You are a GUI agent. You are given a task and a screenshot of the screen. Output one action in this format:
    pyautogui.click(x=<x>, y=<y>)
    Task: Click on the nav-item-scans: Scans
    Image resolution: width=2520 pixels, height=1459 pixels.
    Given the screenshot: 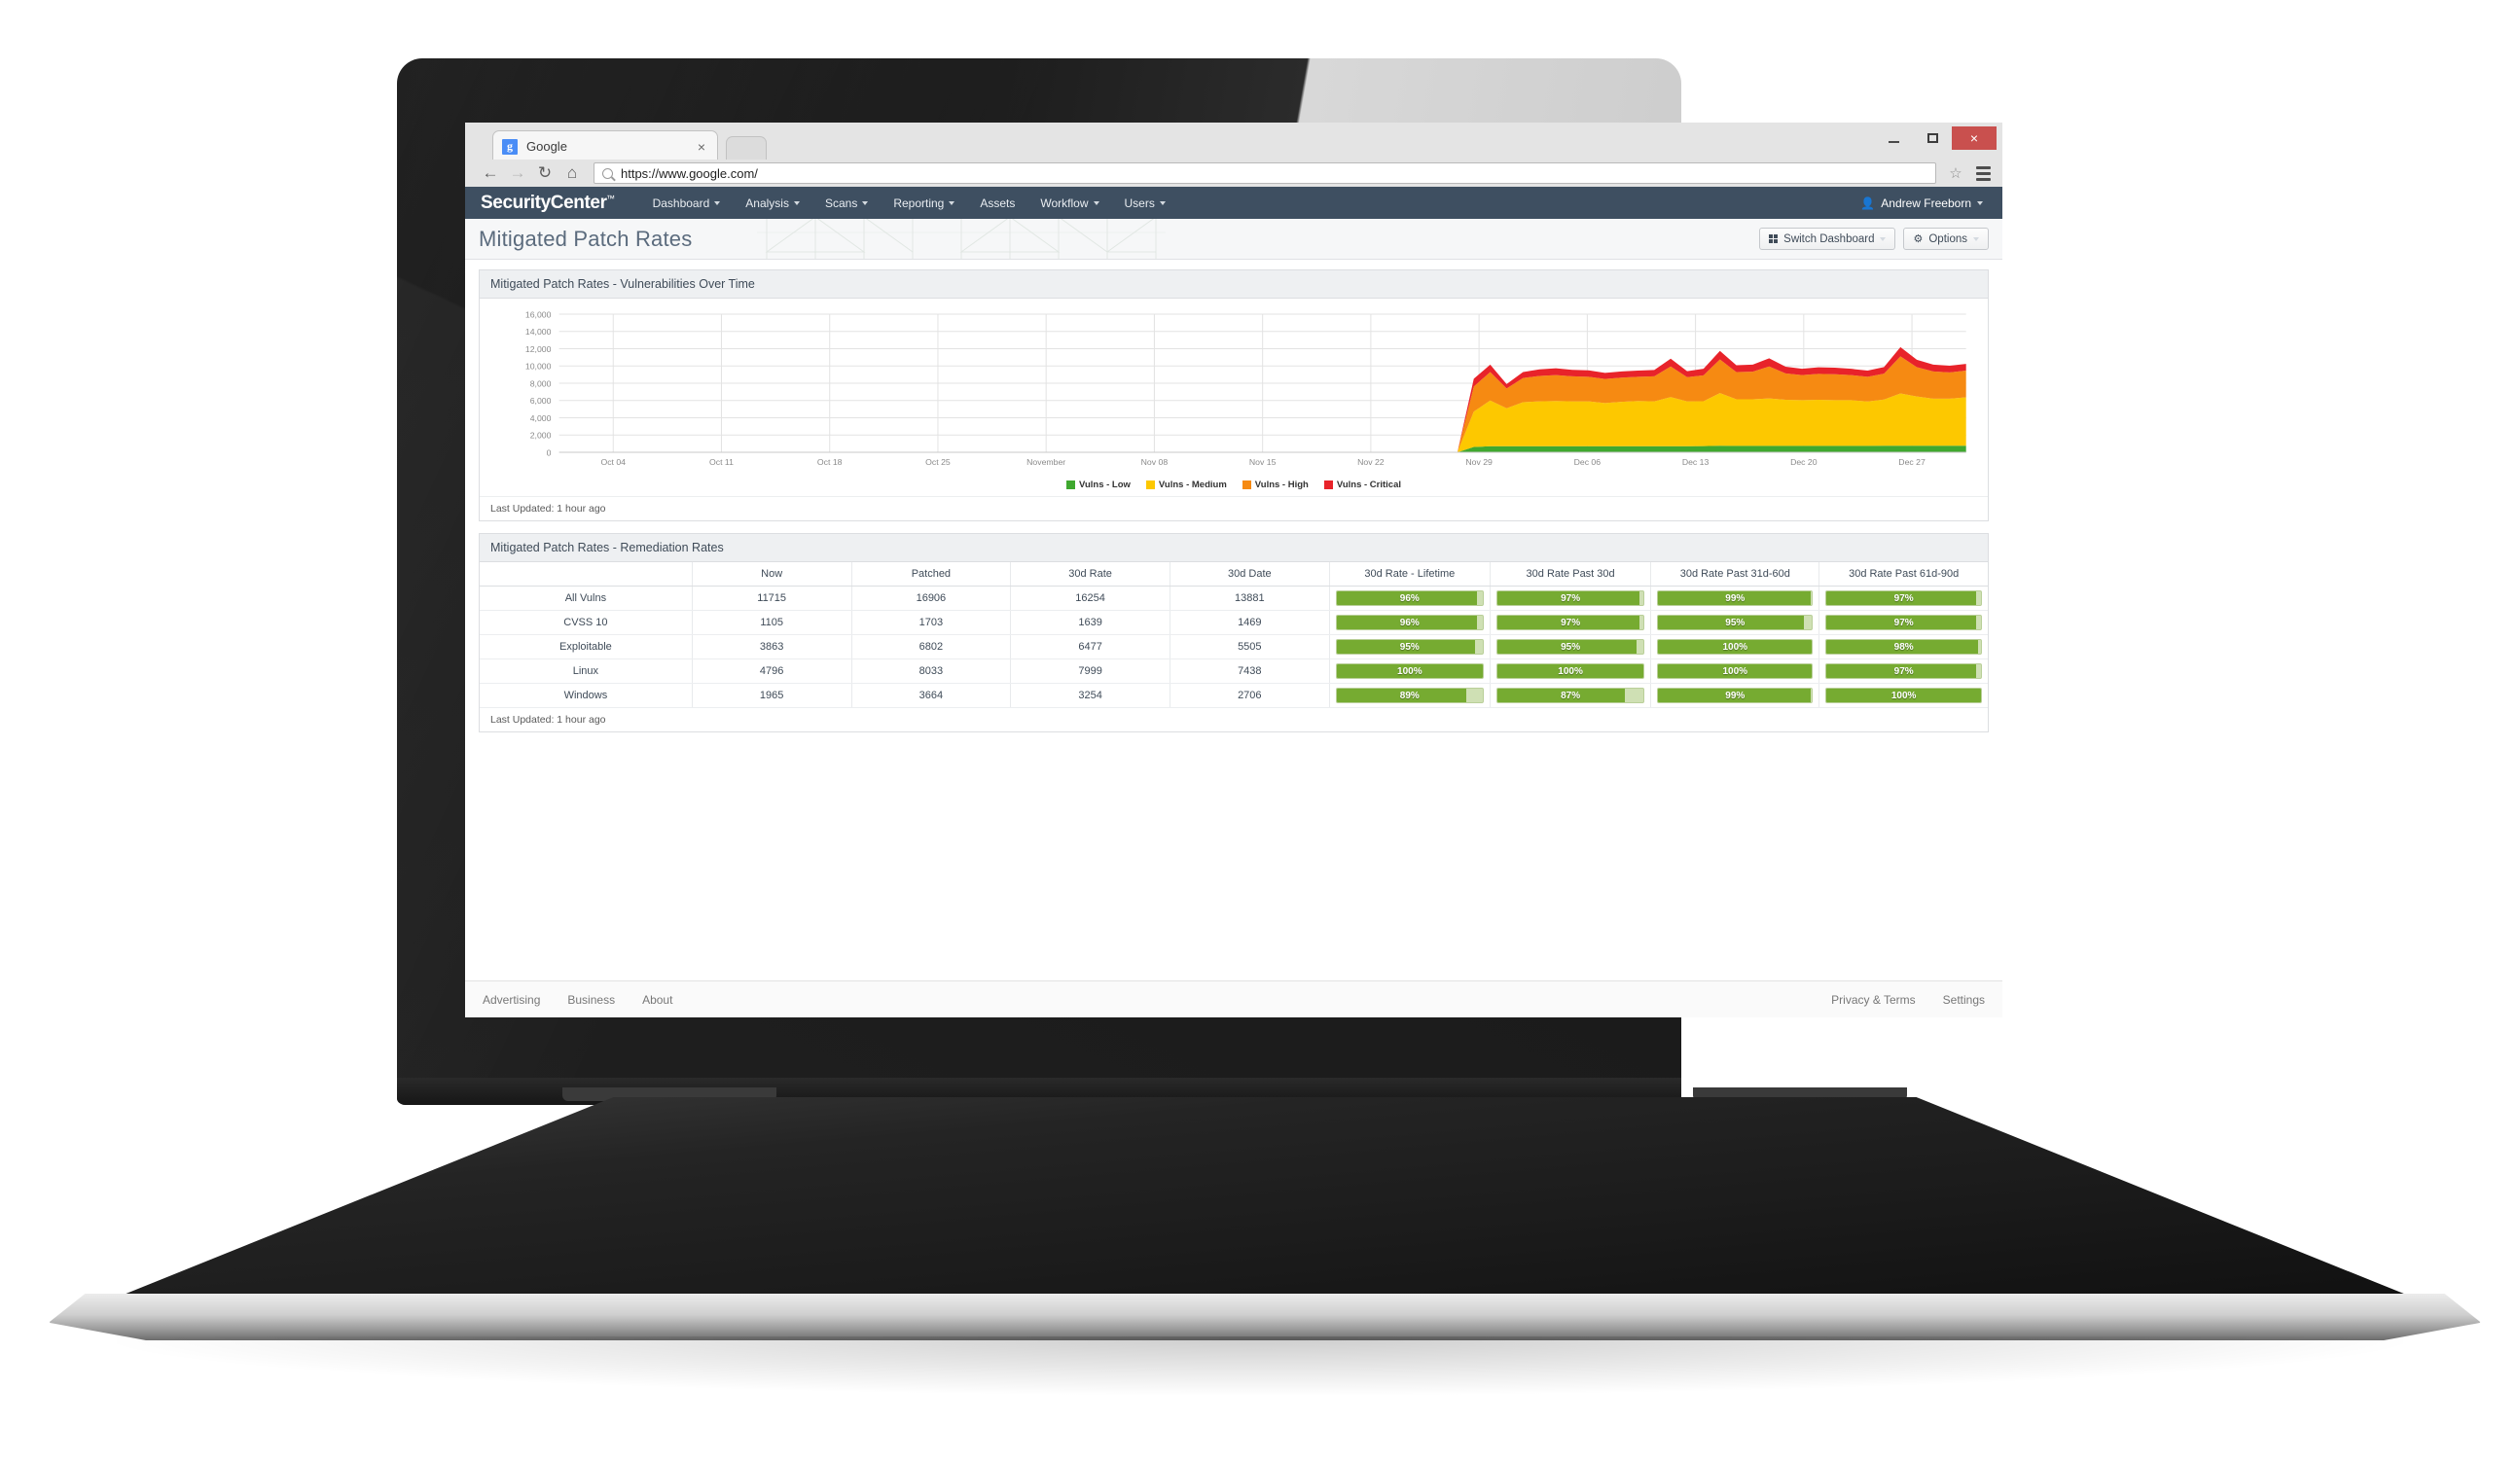 What is the action you would take?
    pyautogui.click(x=846, y=203)
    